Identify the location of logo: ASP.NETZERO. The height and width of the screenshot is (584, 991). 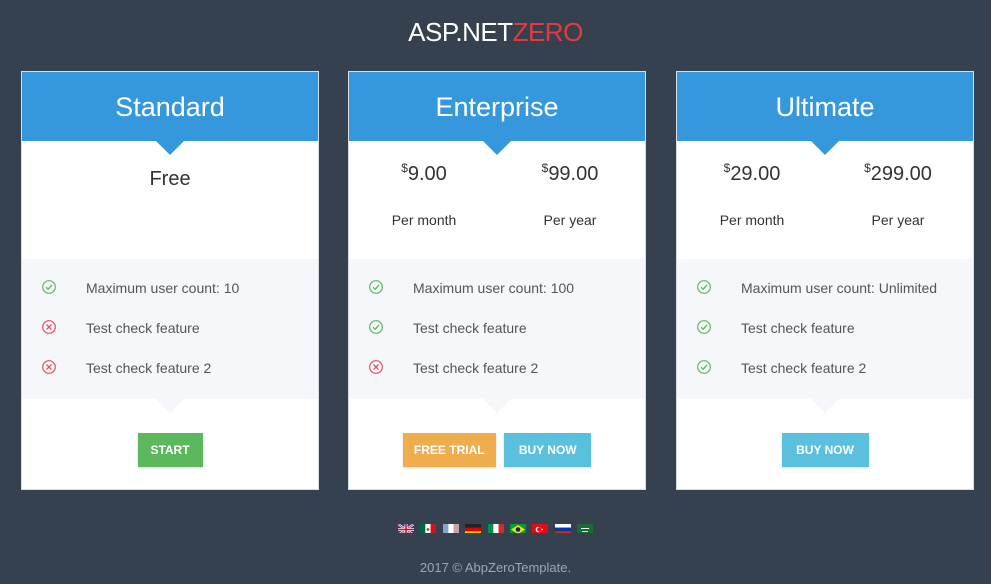
(495, 32).